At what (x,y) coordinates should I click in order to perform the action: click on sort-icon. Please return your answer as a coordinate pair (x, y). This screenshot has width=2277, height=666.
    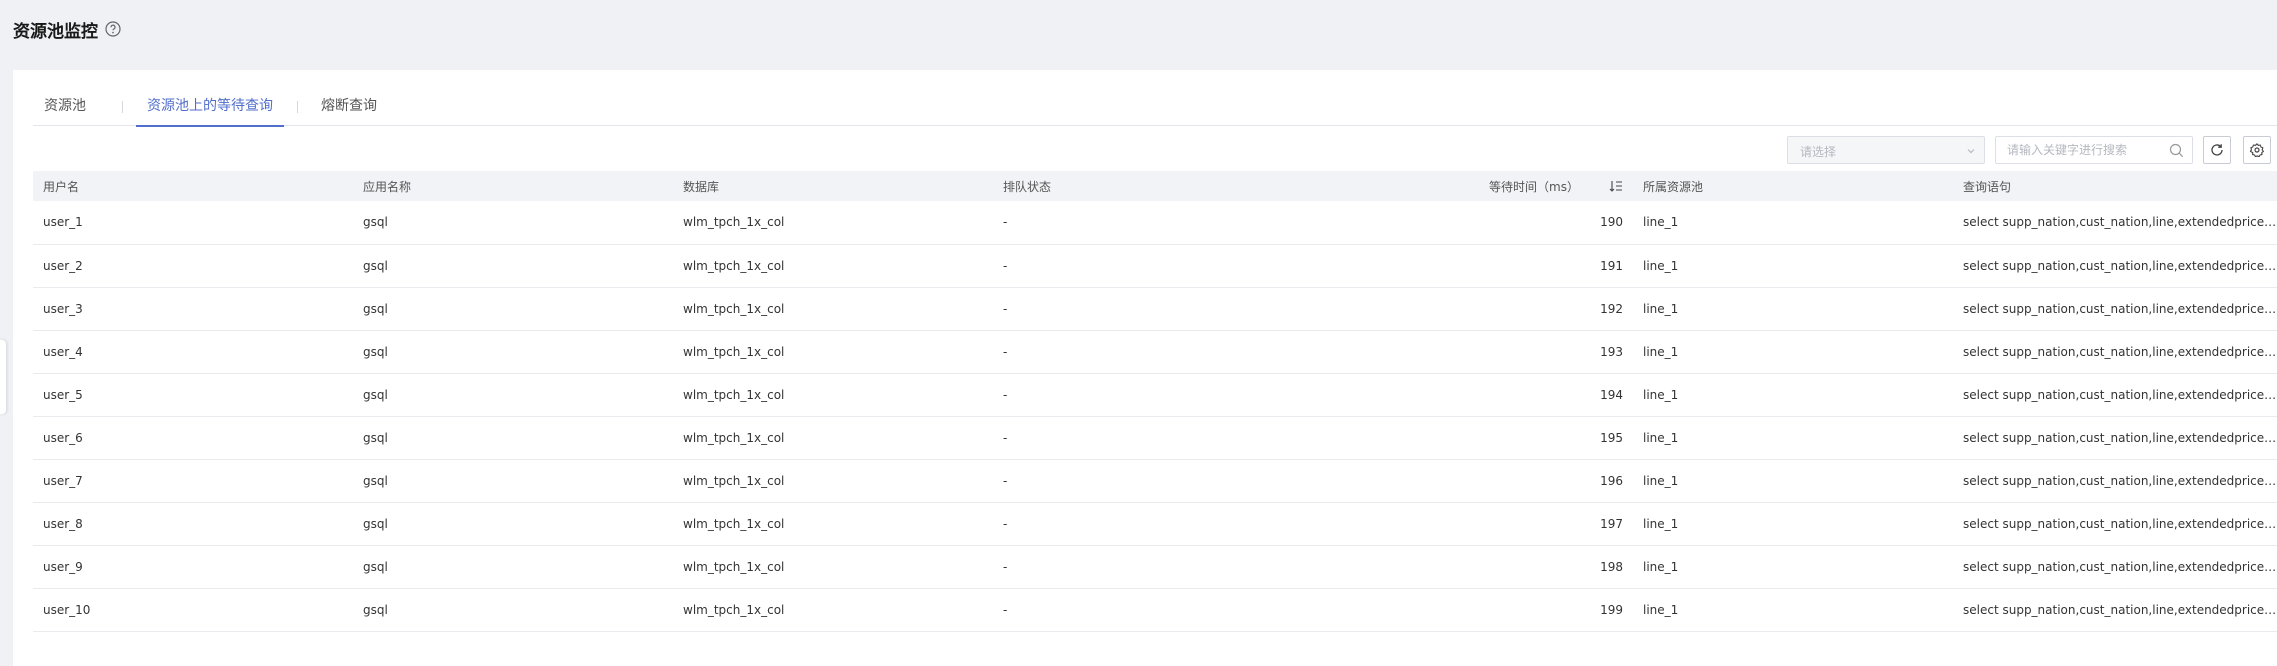
    Looking at the image, I should click on (1616, 186).